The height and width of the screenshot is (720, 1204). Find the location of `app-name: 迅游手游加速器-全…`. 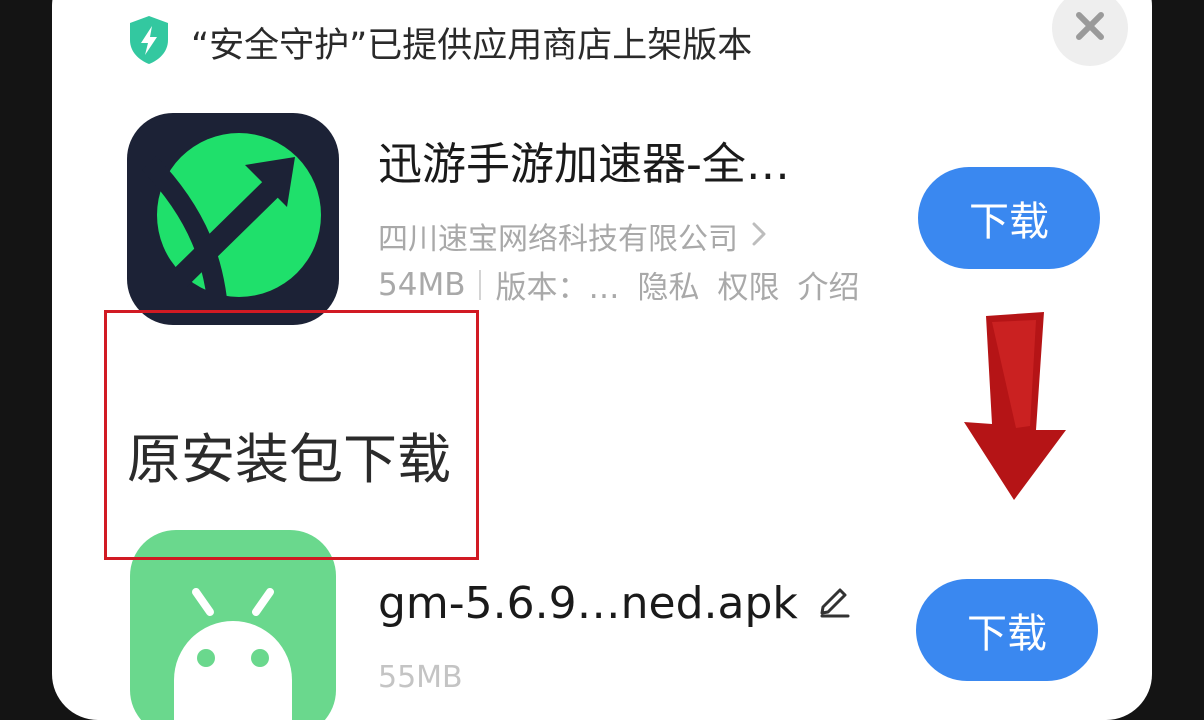

app-name: 迅游手游加速器-全… is located at coordinates (584, 164).